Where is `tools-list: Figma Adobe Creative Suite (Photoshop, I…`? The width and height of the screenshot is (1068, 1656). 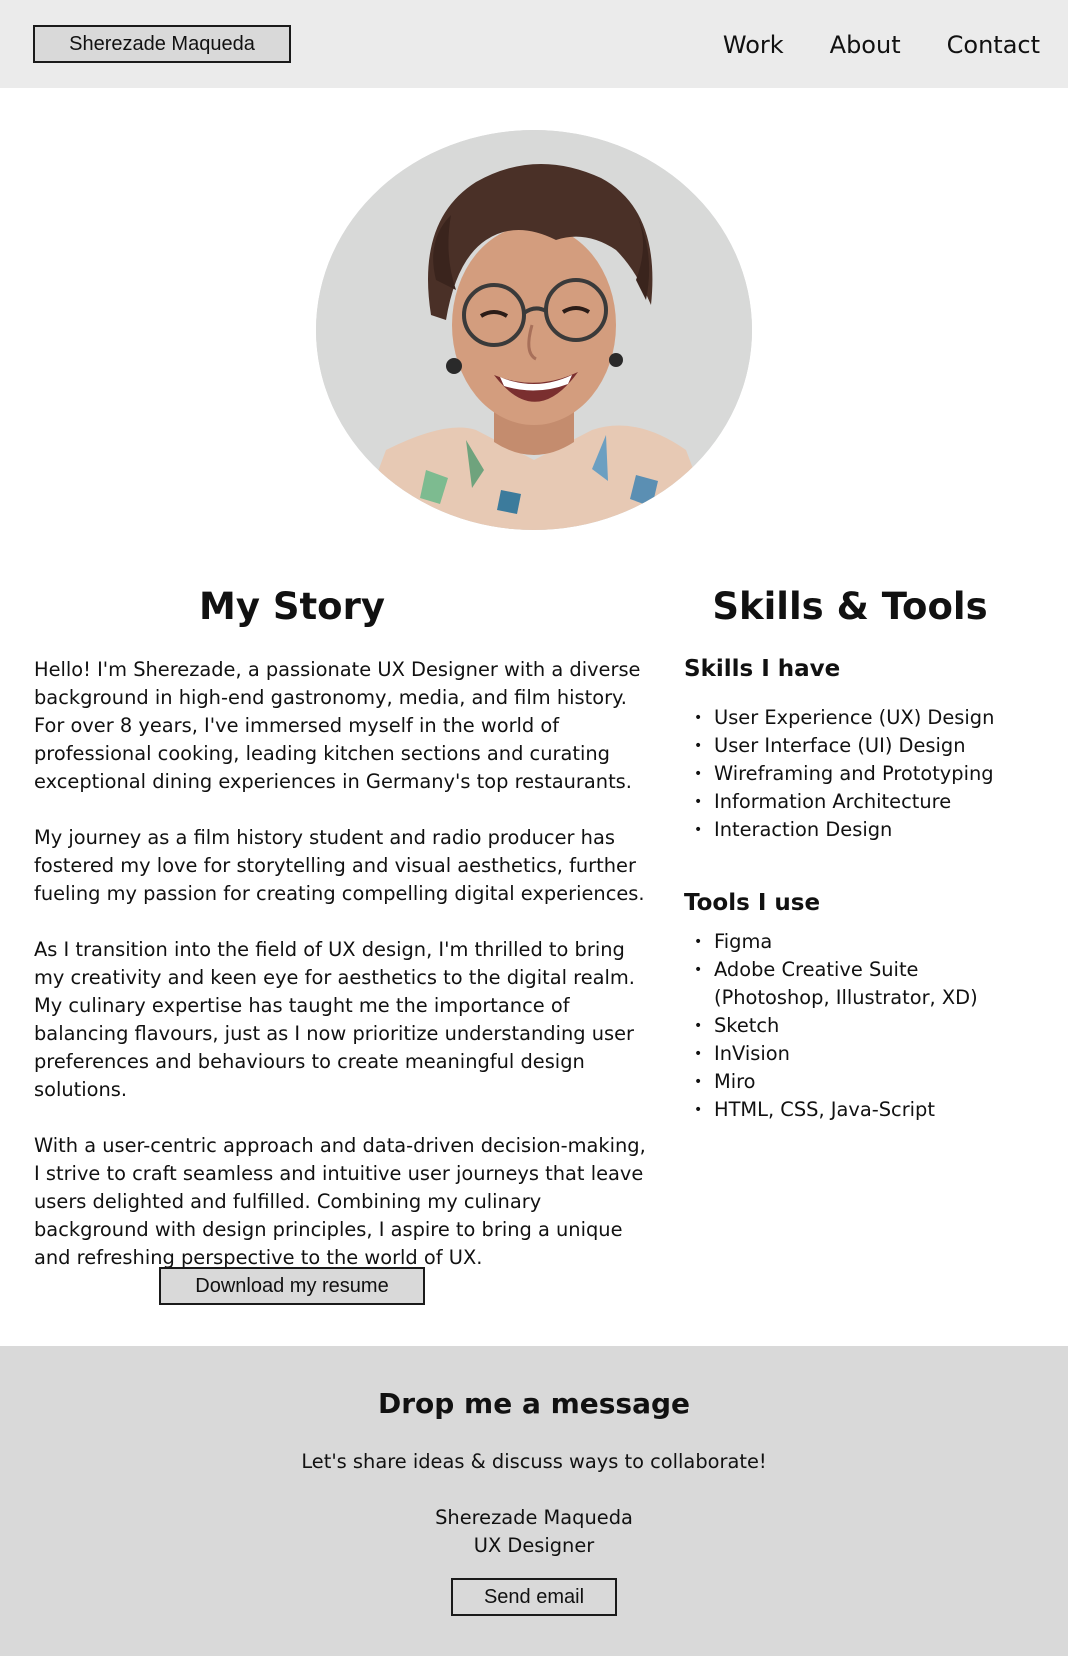
tools-list: Figma Adobe Creative Suite (Photoshop, I… is located at coordinates (864, 1026).